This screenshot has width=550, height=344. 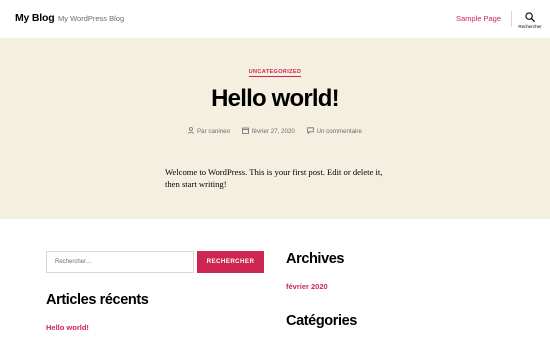 I want to click on archive-link: février 2020, so click(x=307, y=286).